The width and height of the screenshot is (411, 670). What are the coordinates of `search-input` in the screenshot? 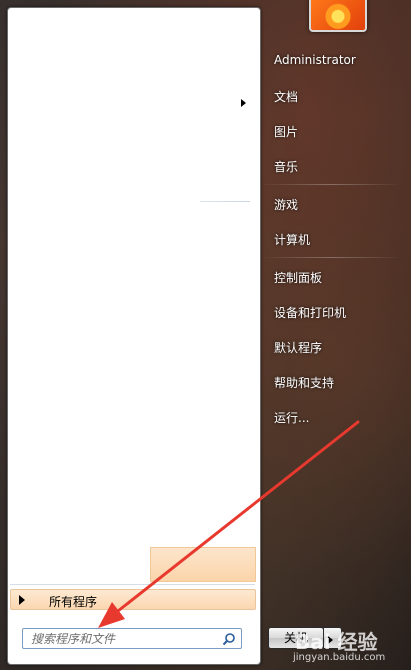 It's located at (122, 638).